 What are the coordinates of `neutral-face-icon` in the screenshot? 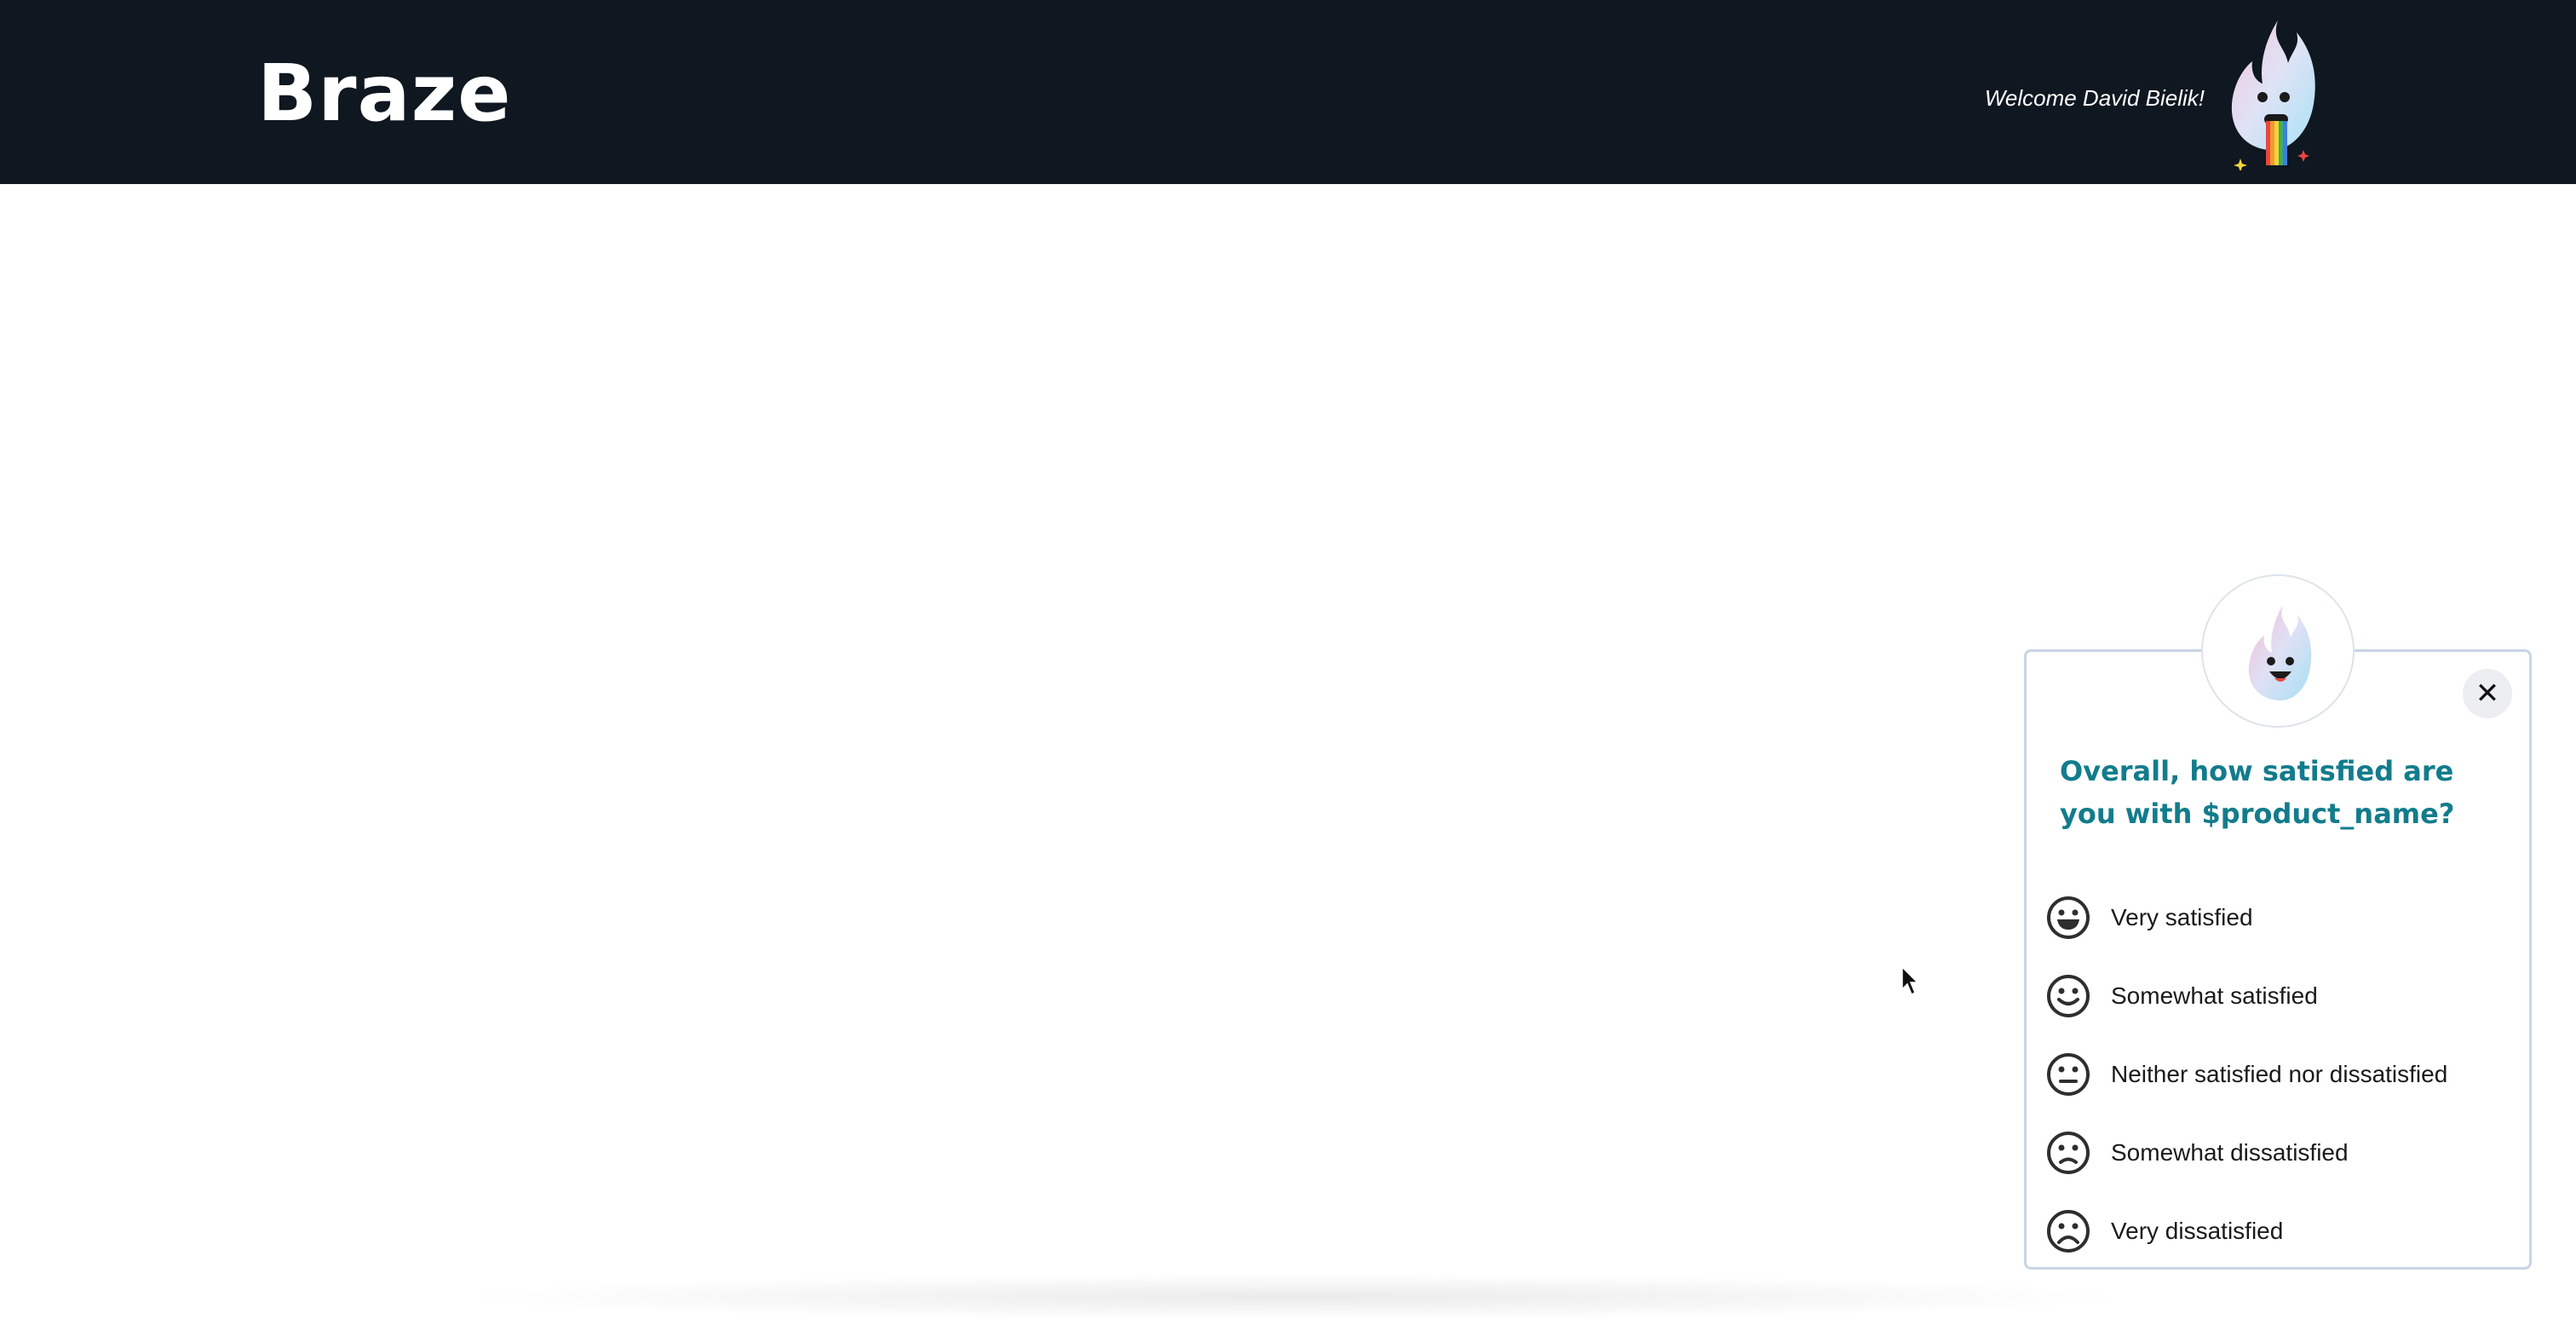 It's located at (2069, 1074).